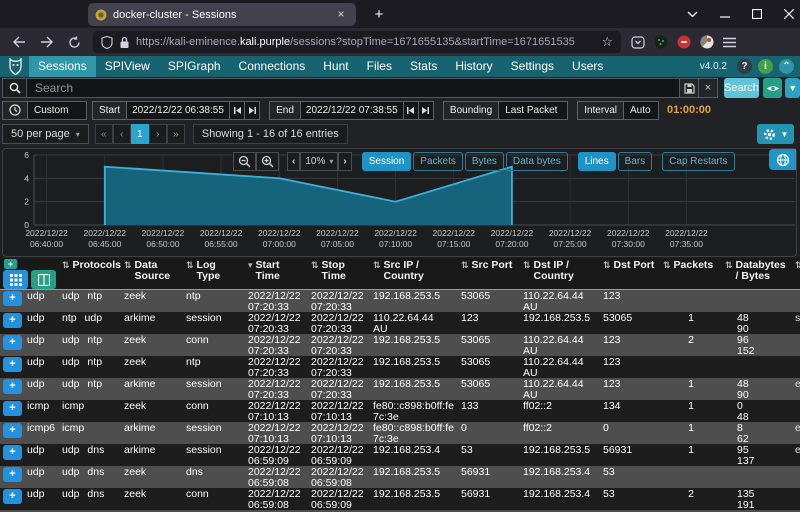 The width and height of the screenshot is (800, 512). What do you see at coordinates (629, 389) in the screenshot?
I see `cell-dst-port: 123` at bounding box center [629, 389].